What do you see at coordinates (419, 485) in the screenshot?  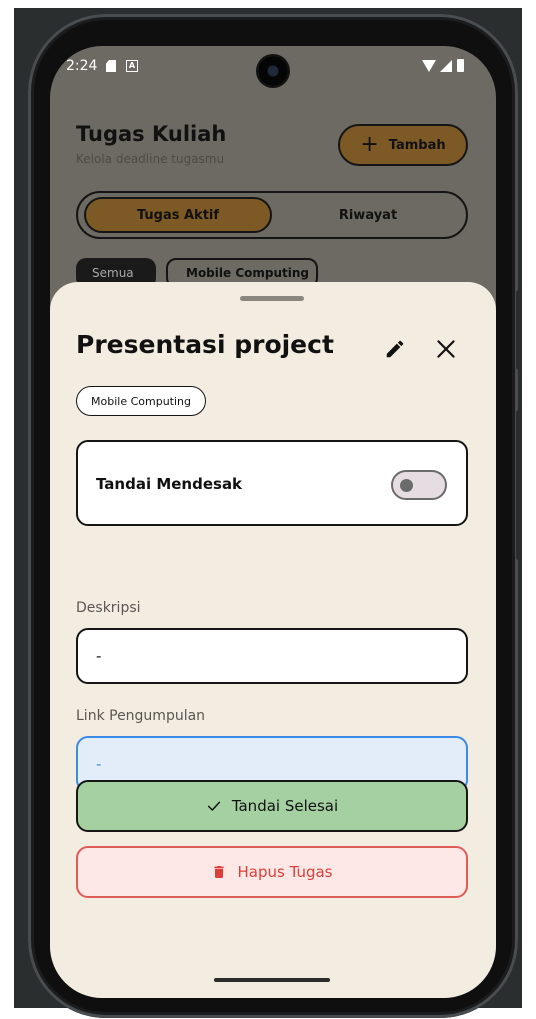 I see `urgent-switch` at bounding box center [419, 485].